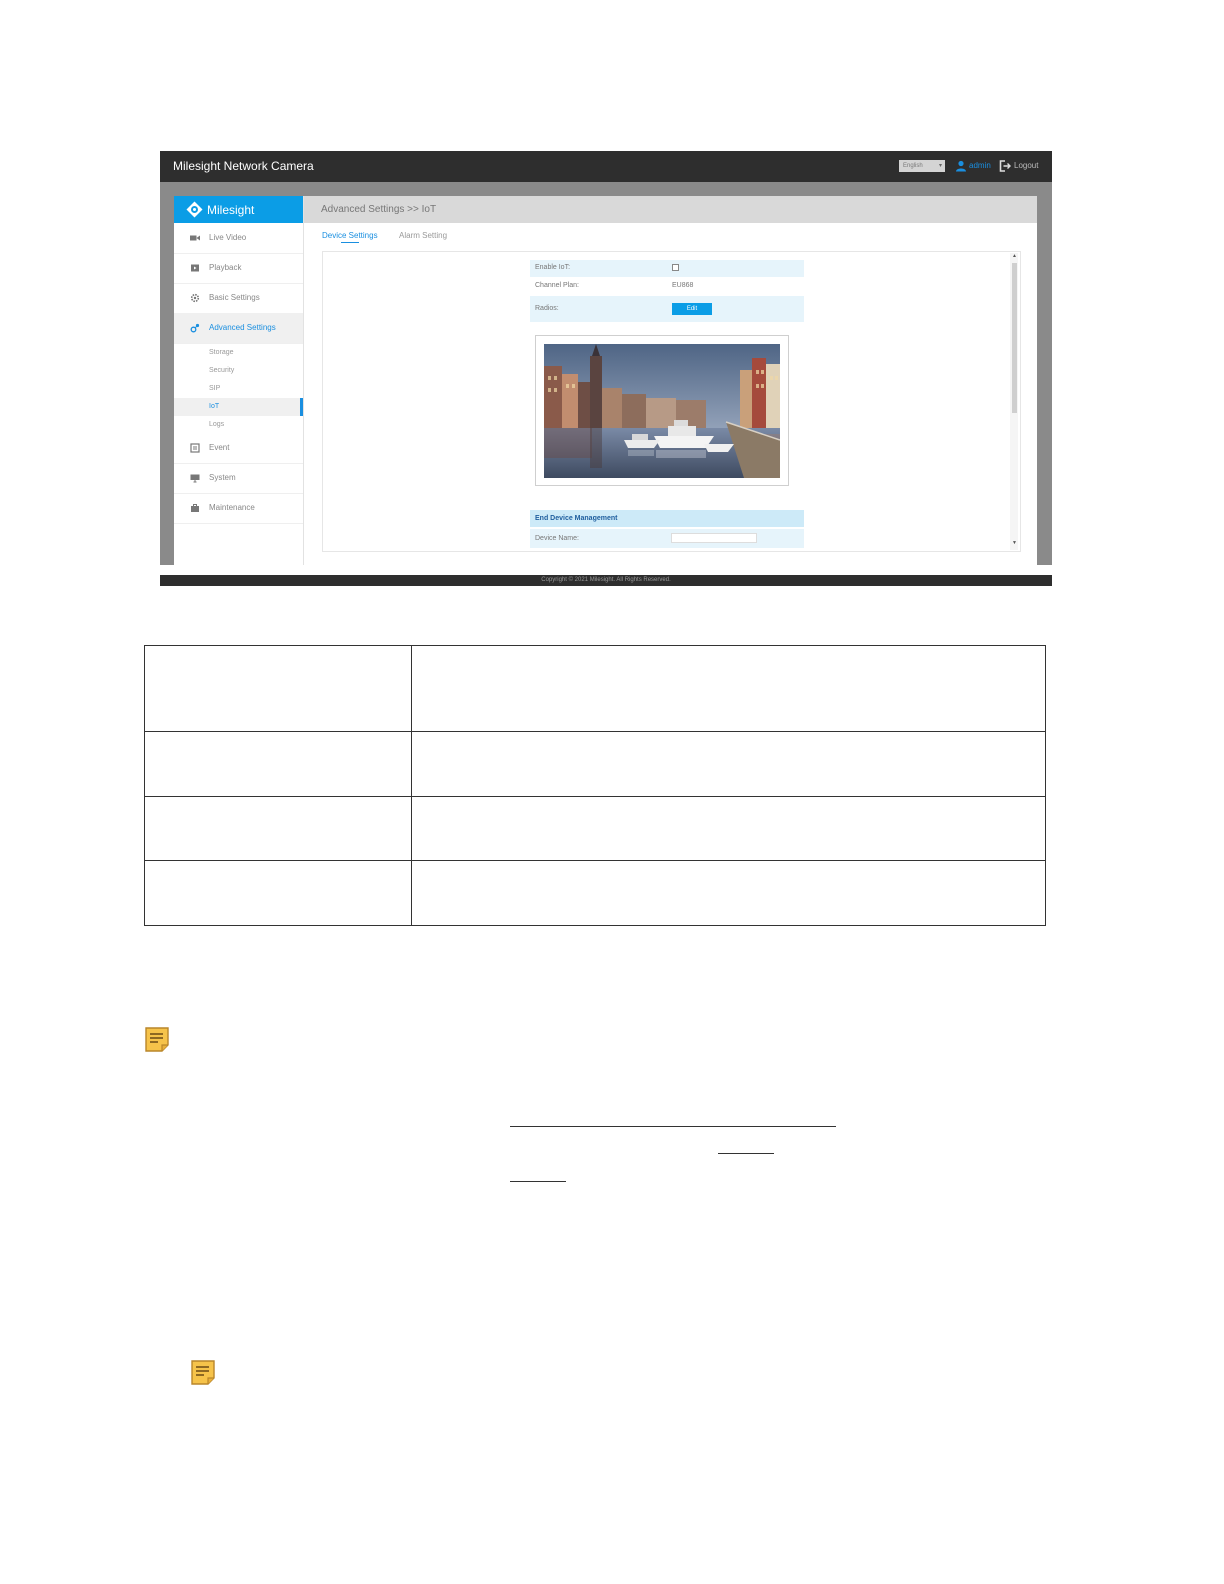 The image size is (1224, 1584). What do you see at coordinates (1014, 256) in the screenshot?
I see `scroll-up-icon: ▲` at bounding box center [1014, 256].